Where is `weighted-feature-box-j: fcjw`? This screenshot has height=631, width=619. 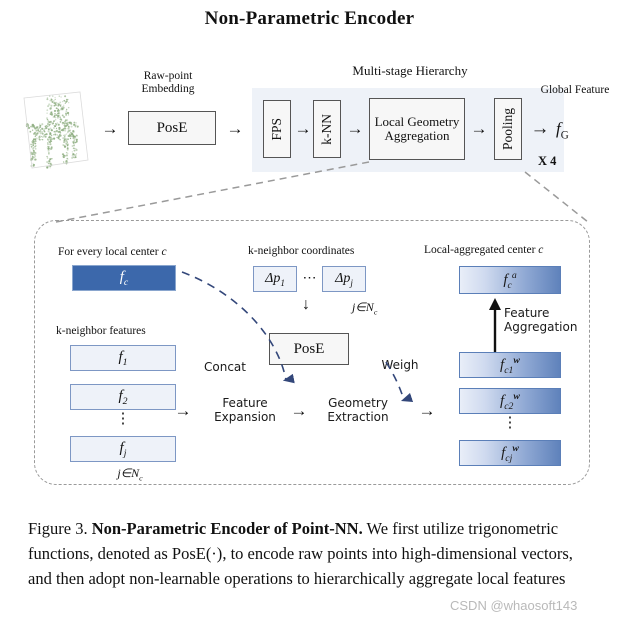 weighted-feature-box-j: fcjw is located at coordinates (510, 453).